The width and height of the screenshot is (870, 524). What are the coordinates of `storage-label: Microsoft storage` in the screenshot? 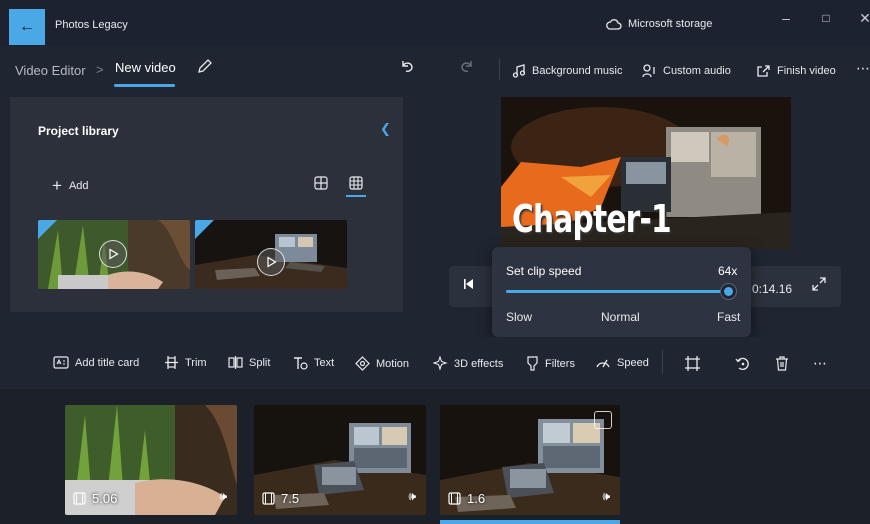 It's located at (670, 24).